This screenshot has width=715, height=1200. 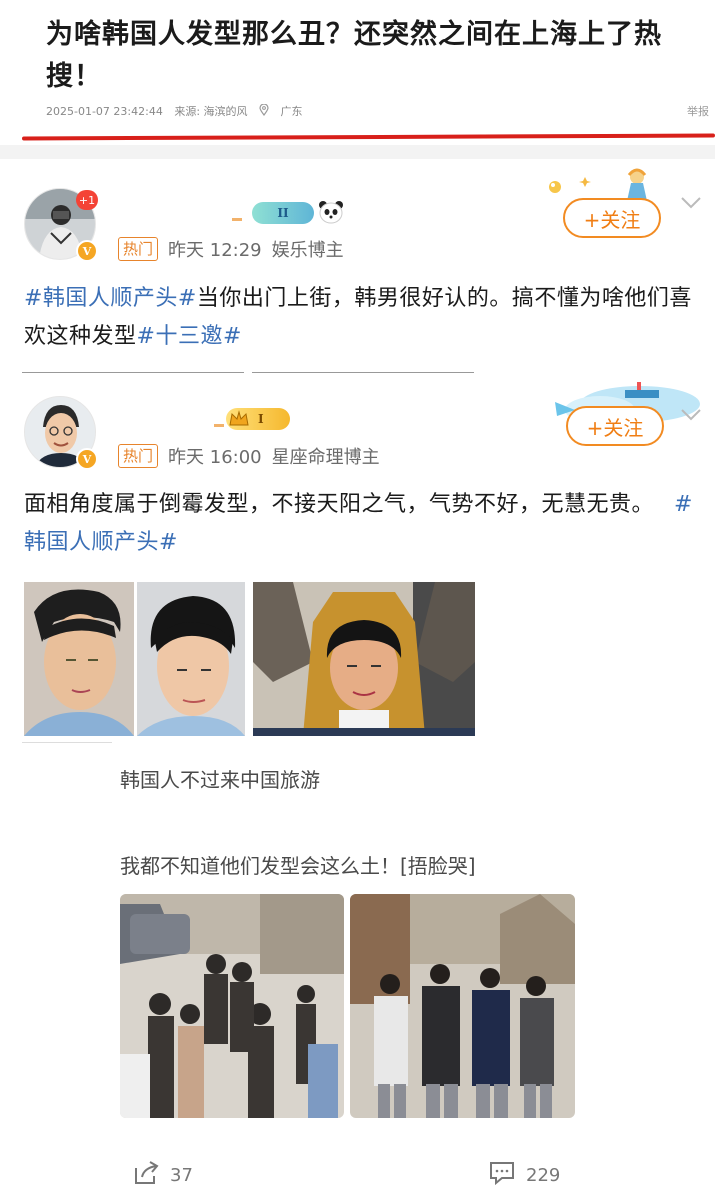 What do you see at coordinates (368, 137) in the screenshot?
I see `red-underline` at bounding box center [368, 137].